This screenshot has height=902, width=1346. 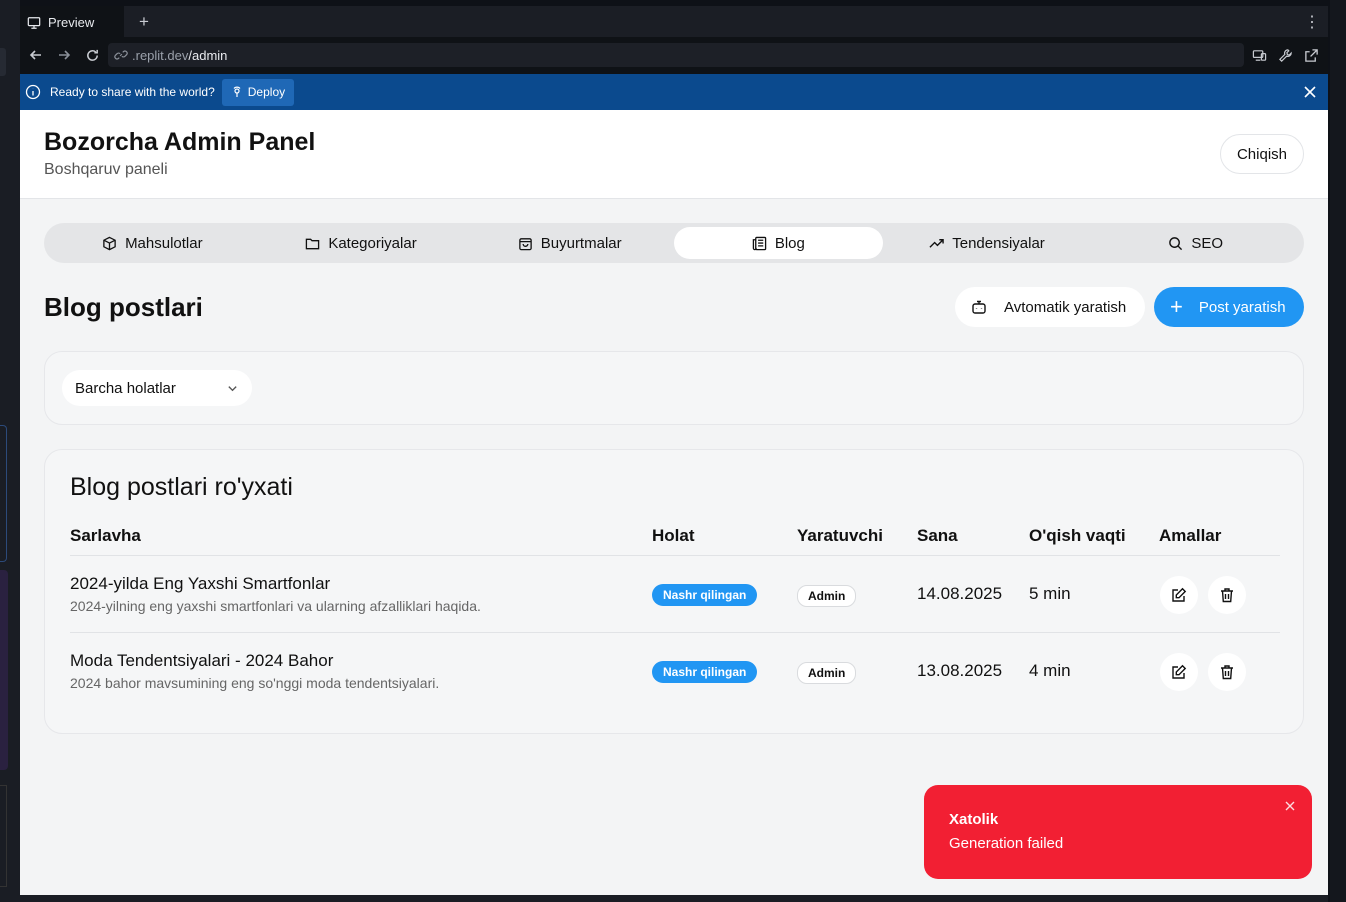 I want to click on deploy-button: Deploy, so click(x=258, y=92).